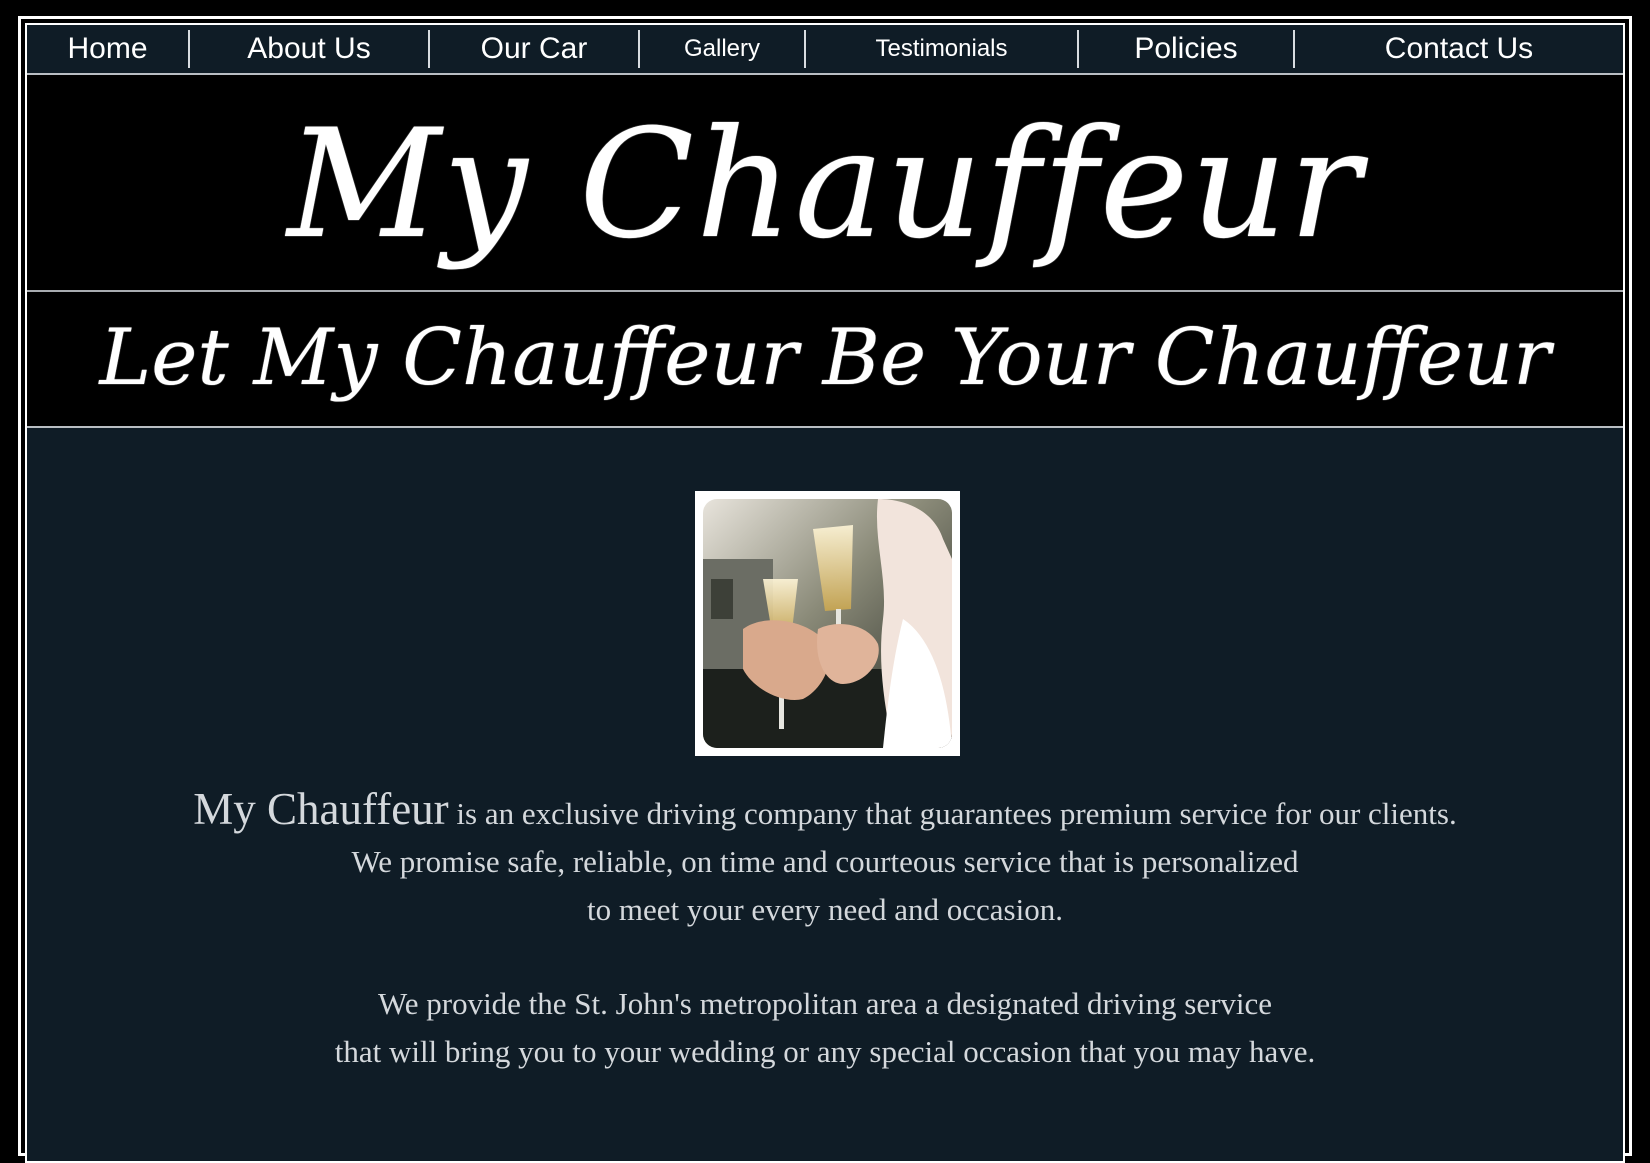  What do you see at coordinates (723, 49) in the screenshot?
I see `nav-item-gallery: Gallery` at bounding box center [723, 49].